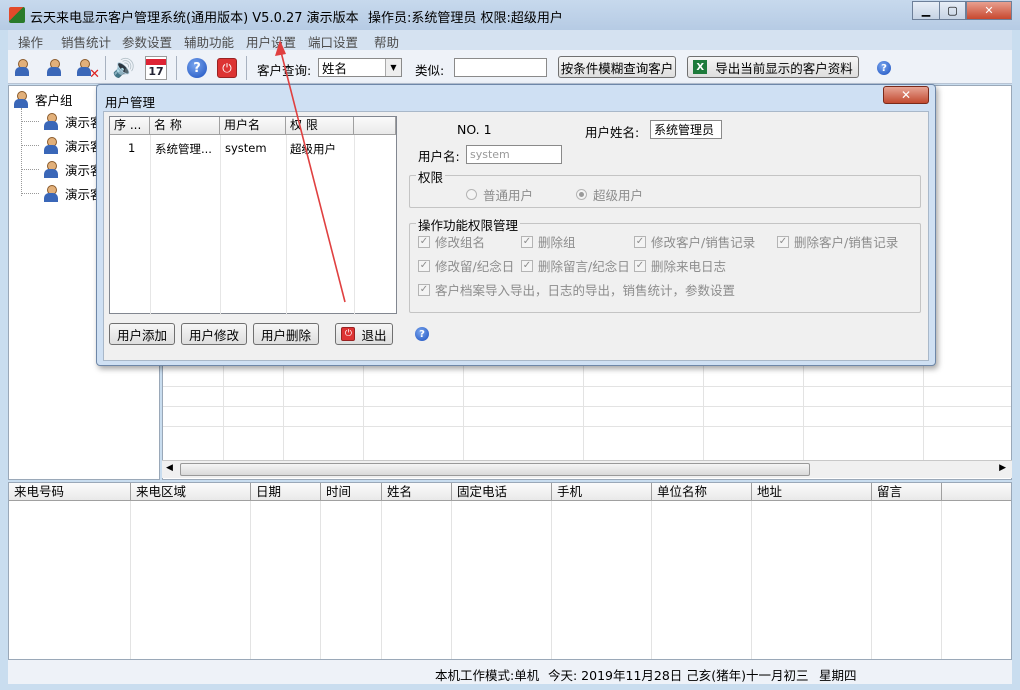 The image size is (1020, 690). What do you see at coordinates (609, 194) in the screenshot?
I see `role-super-radio: 超级用户` at bounding box center [609, 194].